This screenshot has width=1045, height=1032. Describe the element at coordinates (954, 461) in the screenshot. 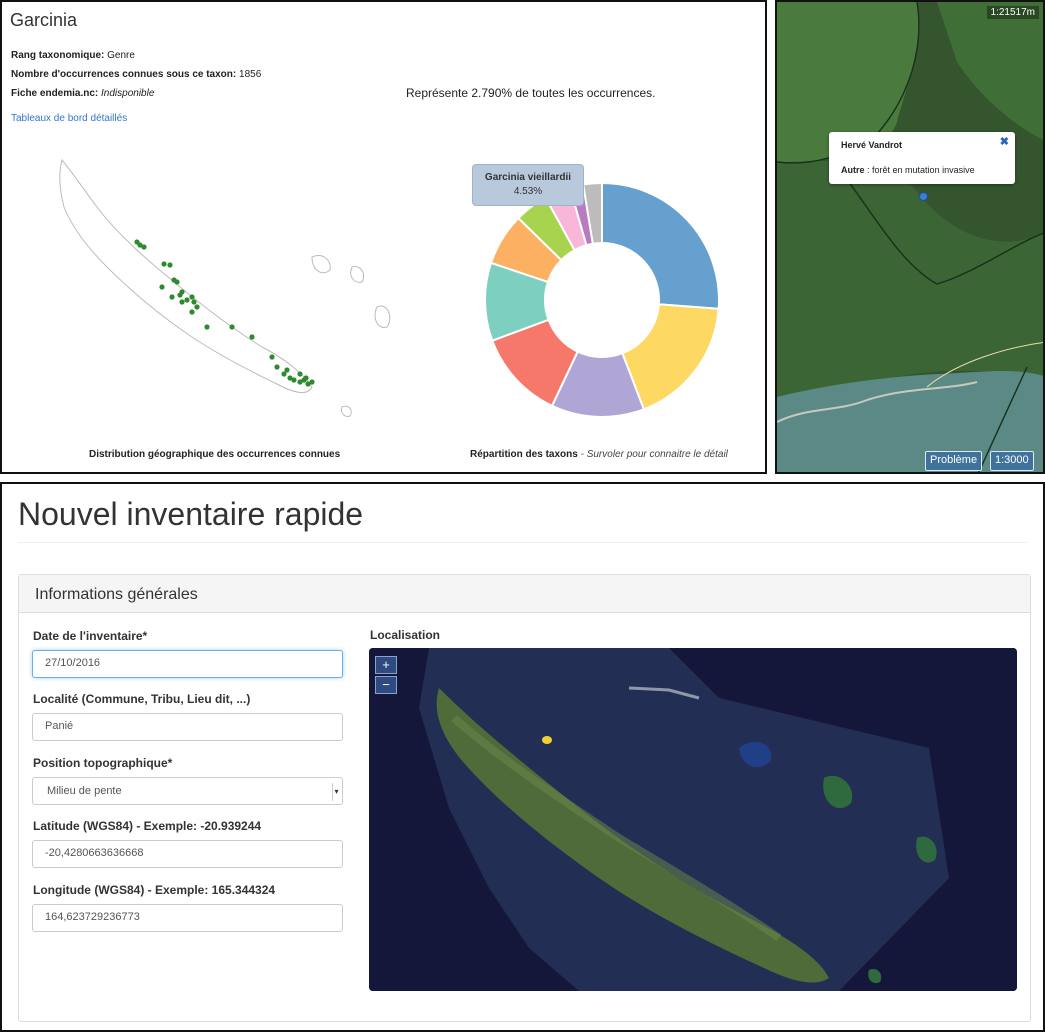

I see `problem-button: Problème` at that location.